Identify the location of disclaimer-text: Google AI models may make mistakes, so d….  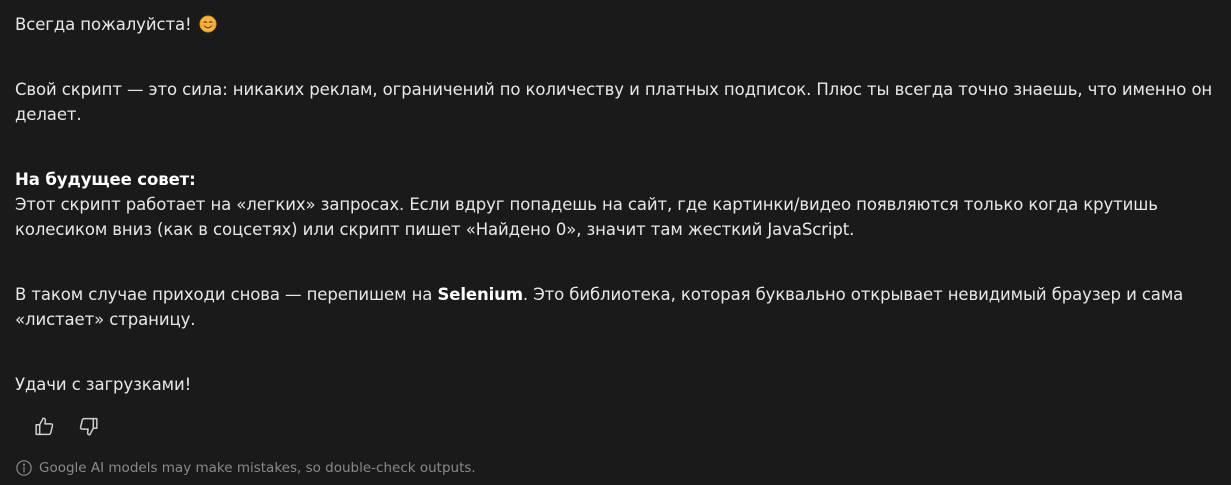
(257, 468).